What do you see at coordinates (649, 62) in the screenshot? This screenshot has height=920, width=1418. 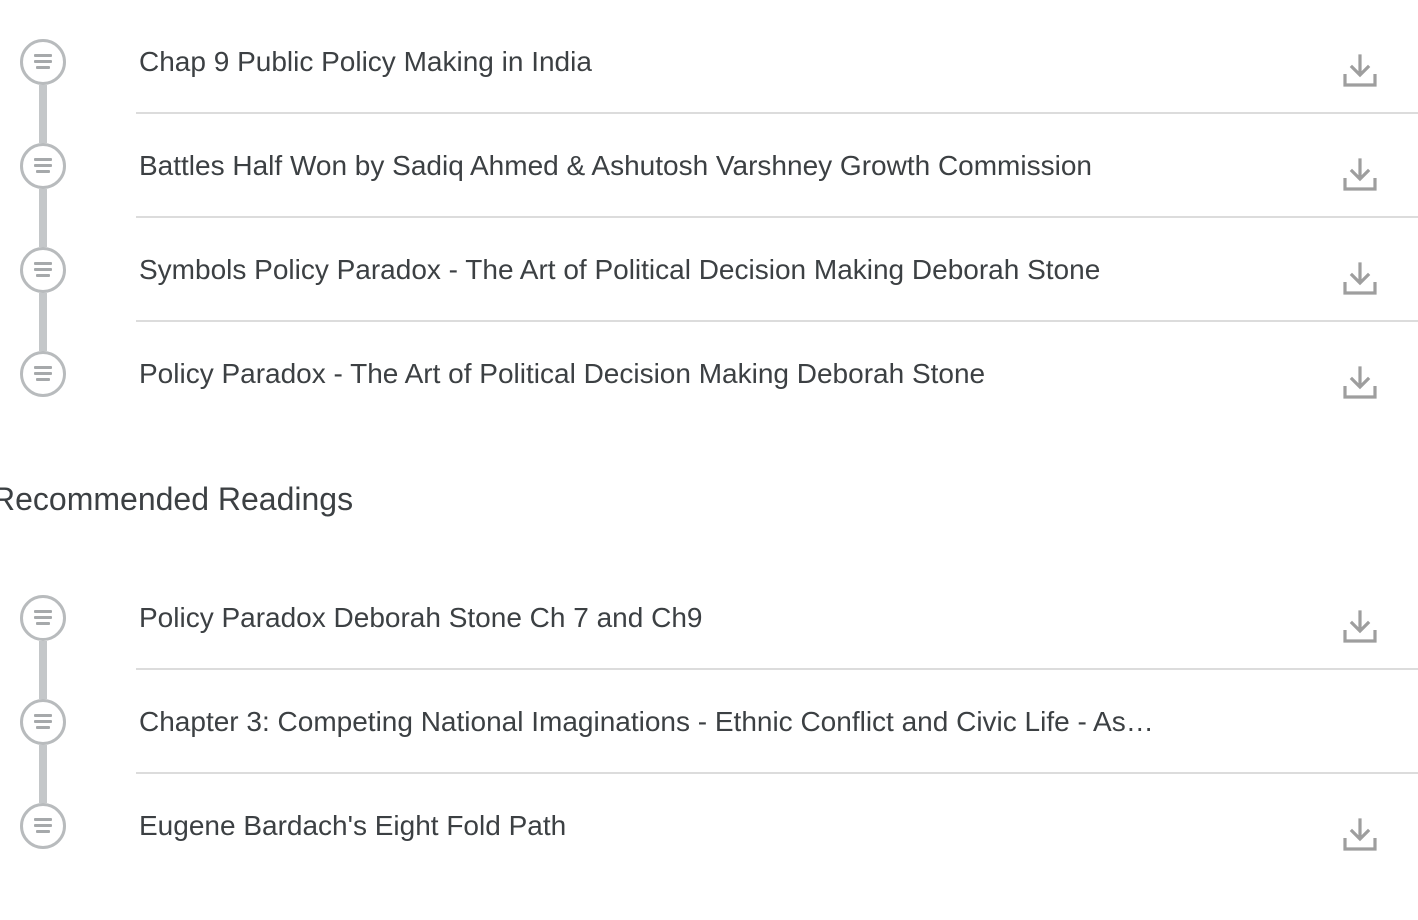 I see `item-title-link: Chap 9 Public Policy Making in India` at bounding box center [649, 62].